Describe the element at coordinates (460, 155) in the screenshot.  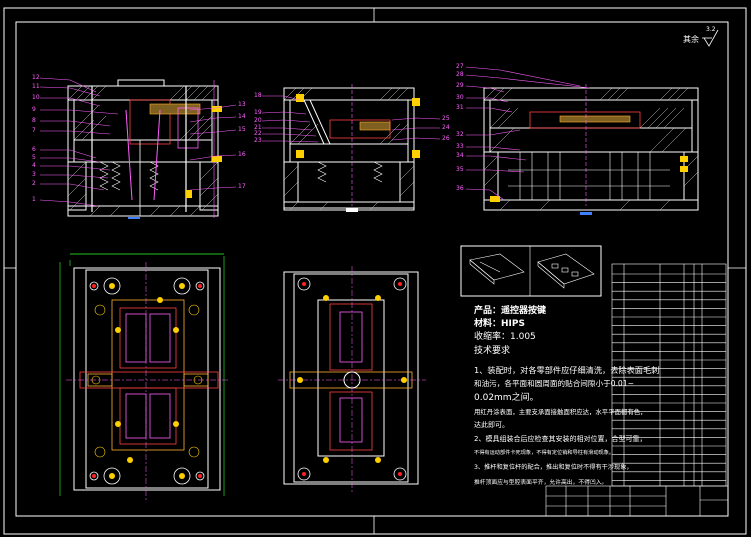
I see `callout-number: 34` at that location.